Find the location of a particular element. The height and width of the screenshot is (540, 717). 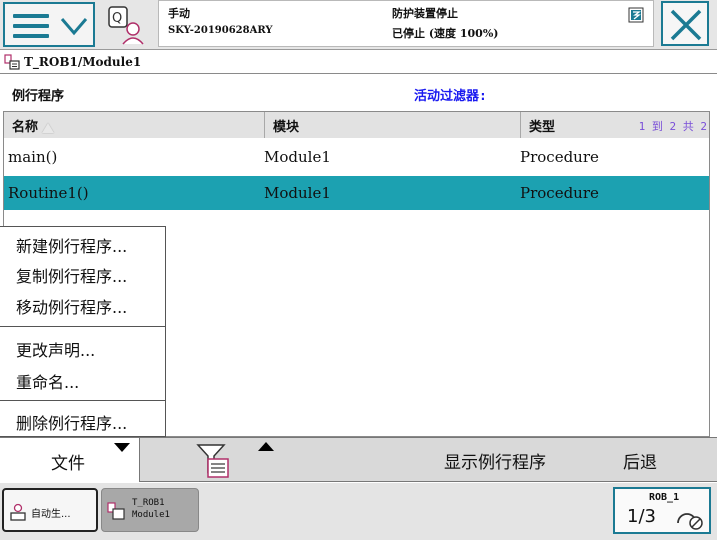

auto-produce-icon is located at coordinates (18, 512).